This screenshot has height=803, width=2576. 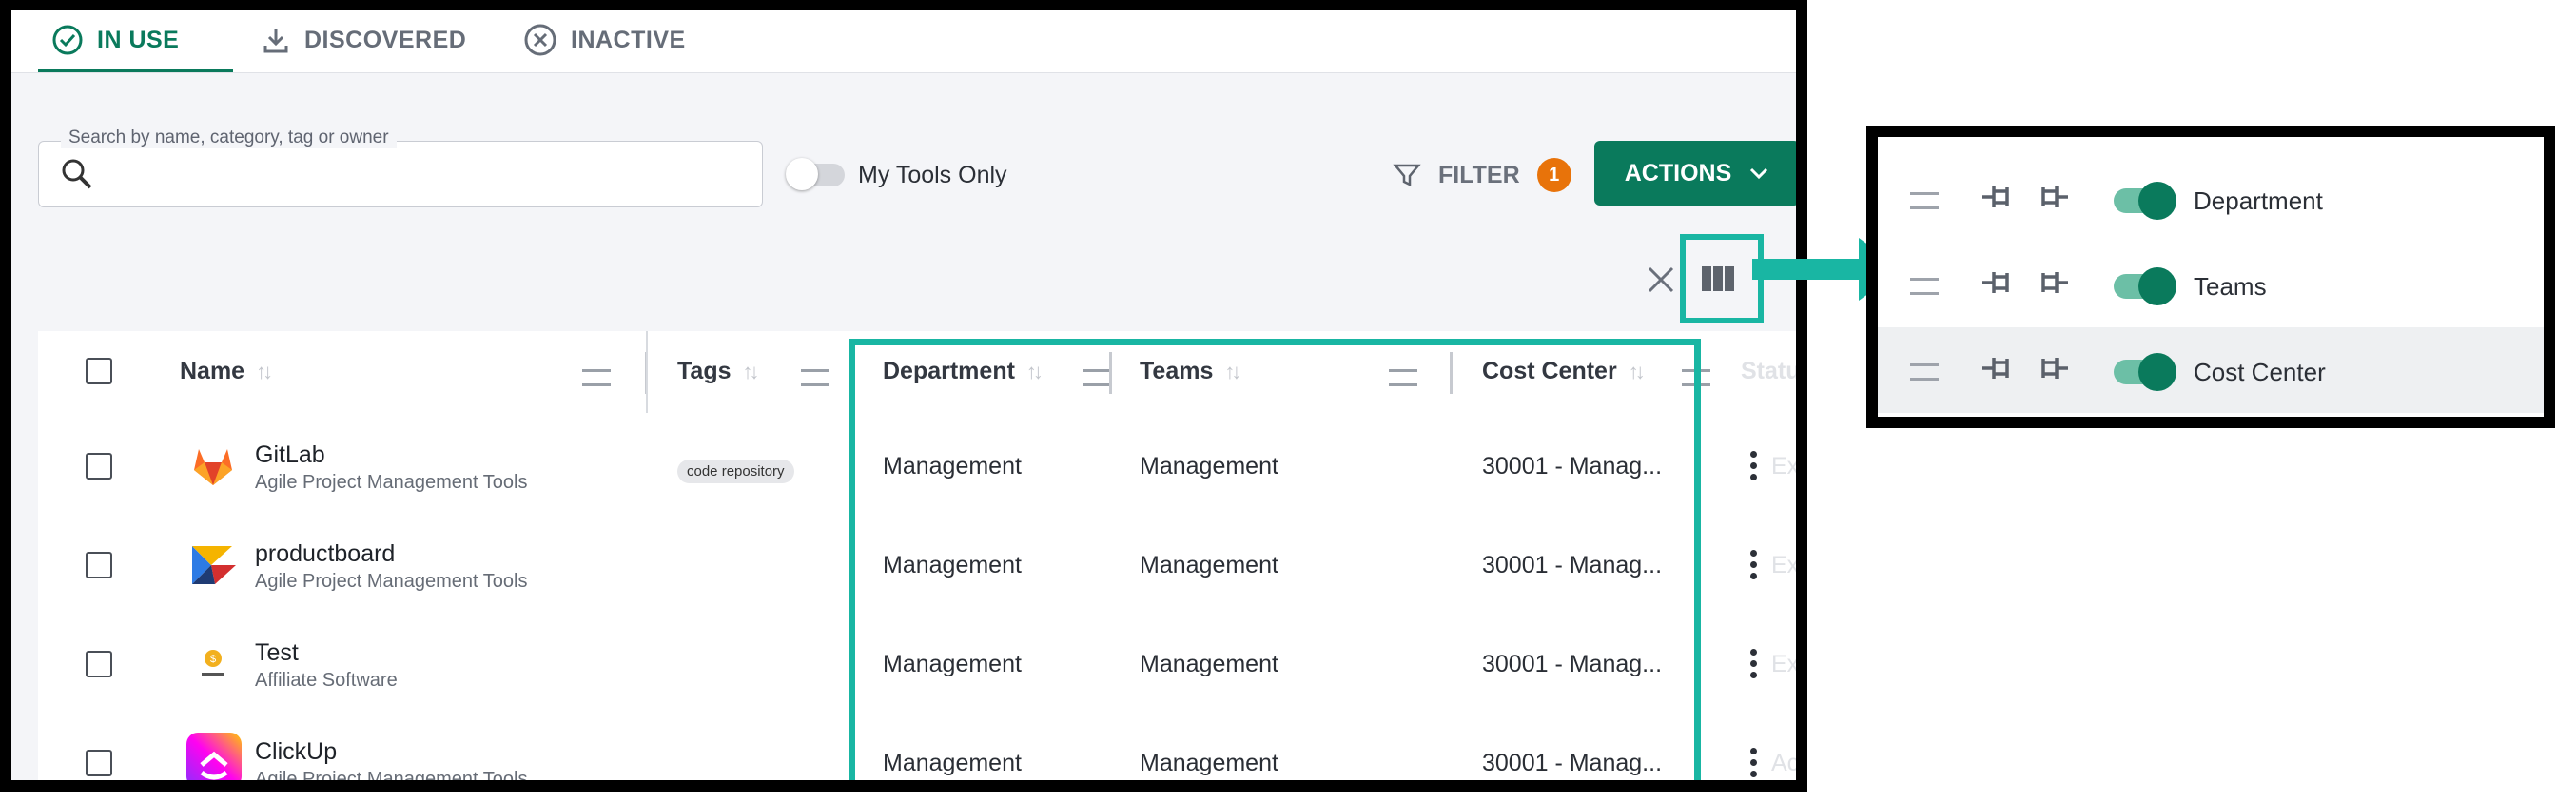 I want to click on column-header-label: Tags, so click(x=705, y=371).